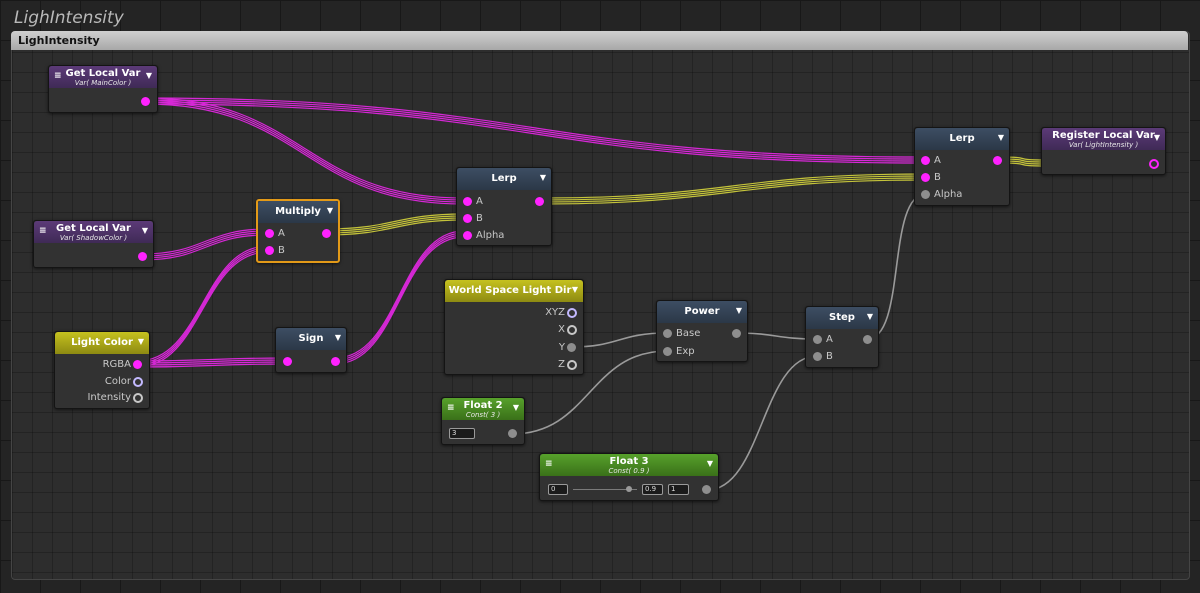  What do you see at coordinates (629, 471) in the screenshot?
I see `node-subtitle: Const( 0.9 )` at bounding box center [629, 471].